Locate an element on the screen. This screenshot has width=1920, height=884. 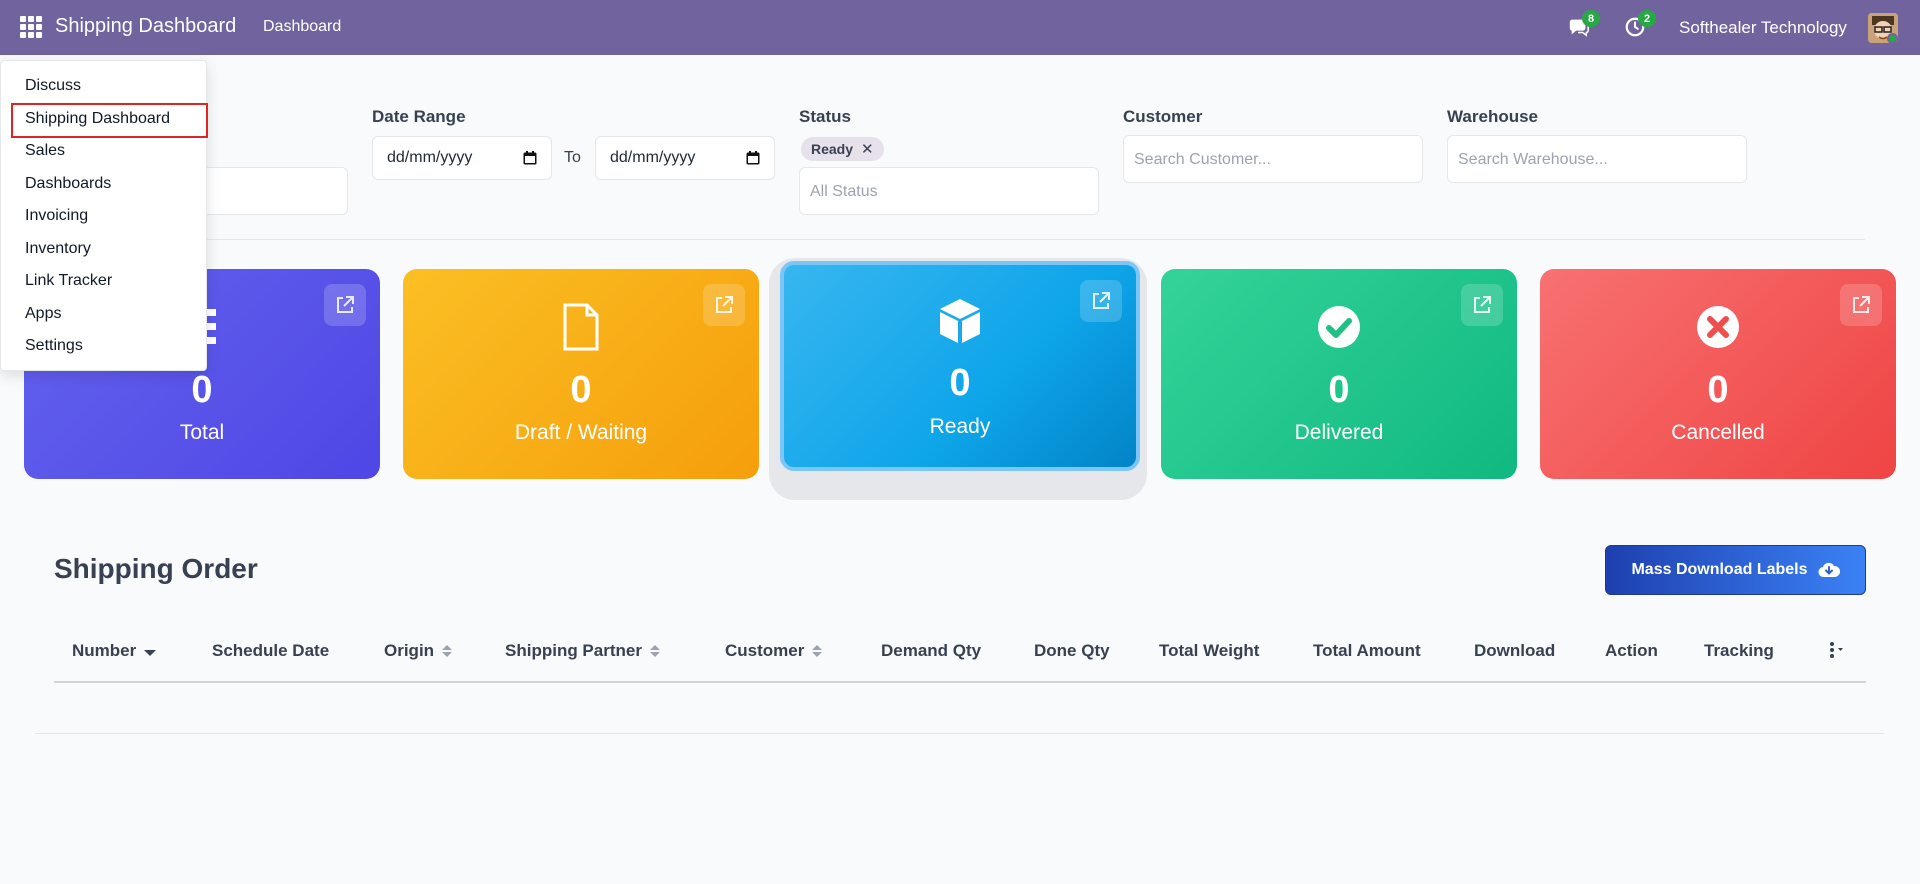
card-ready: 0 Ready is located at coordinates (960, 366).